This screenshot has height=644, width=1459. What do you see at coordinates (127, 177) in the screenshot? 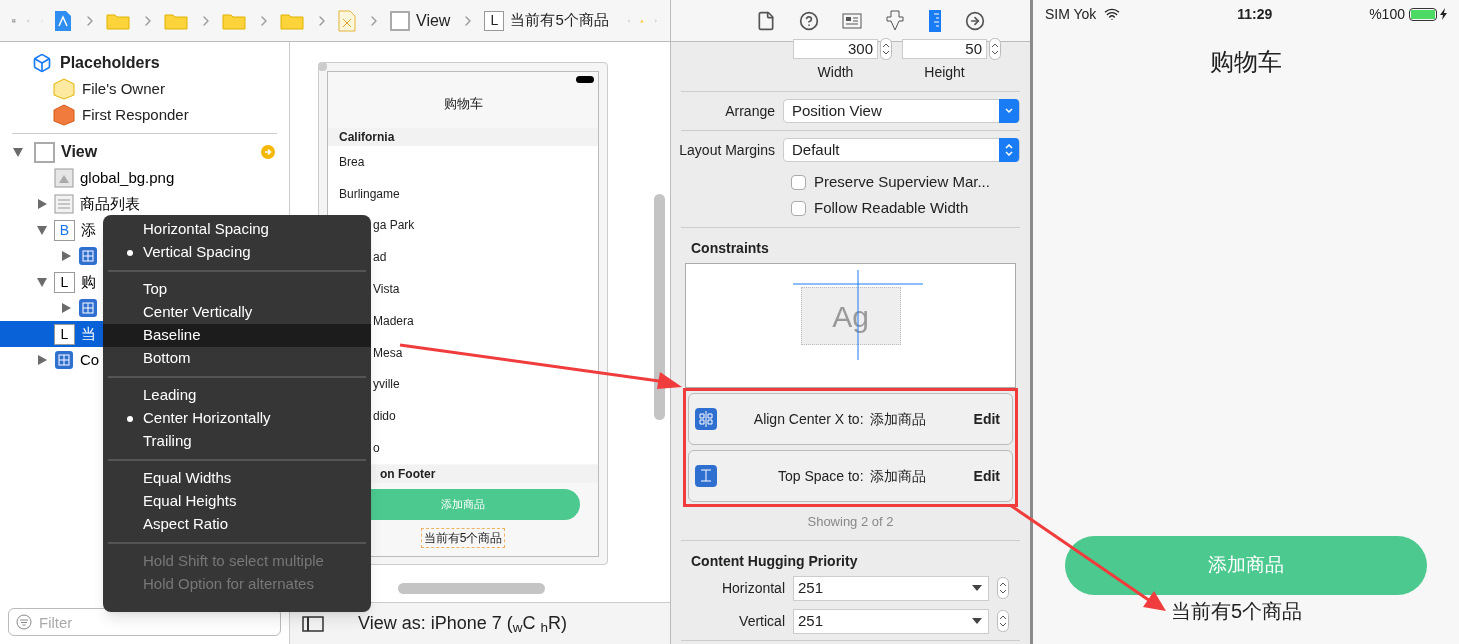
I see `outline-label: global_bg.png` at bounding box center [127, 177].